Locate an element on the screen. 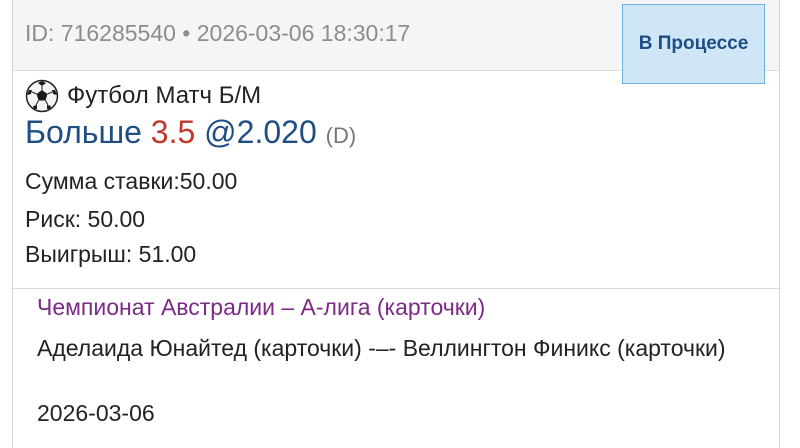 This screenshot has width=800, height=448. bet-id-timestamp: ID: 716285540 • 2026-03-06 18:30:17 is located at coordinates (218, 33).